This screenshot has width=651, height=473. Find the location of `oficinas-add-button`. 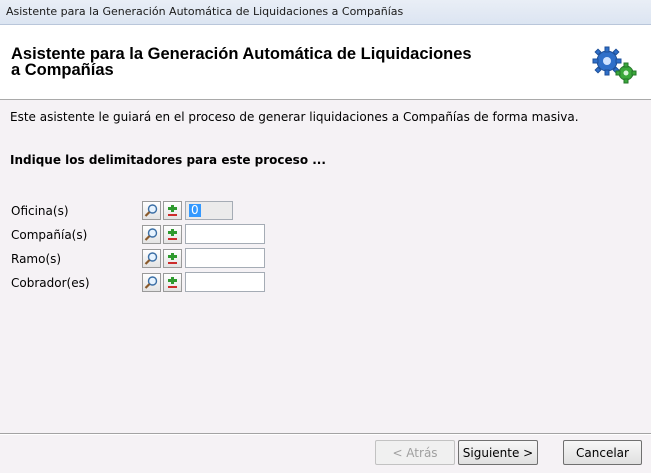

oficinas-add-button is located at coordinates (172, 210).